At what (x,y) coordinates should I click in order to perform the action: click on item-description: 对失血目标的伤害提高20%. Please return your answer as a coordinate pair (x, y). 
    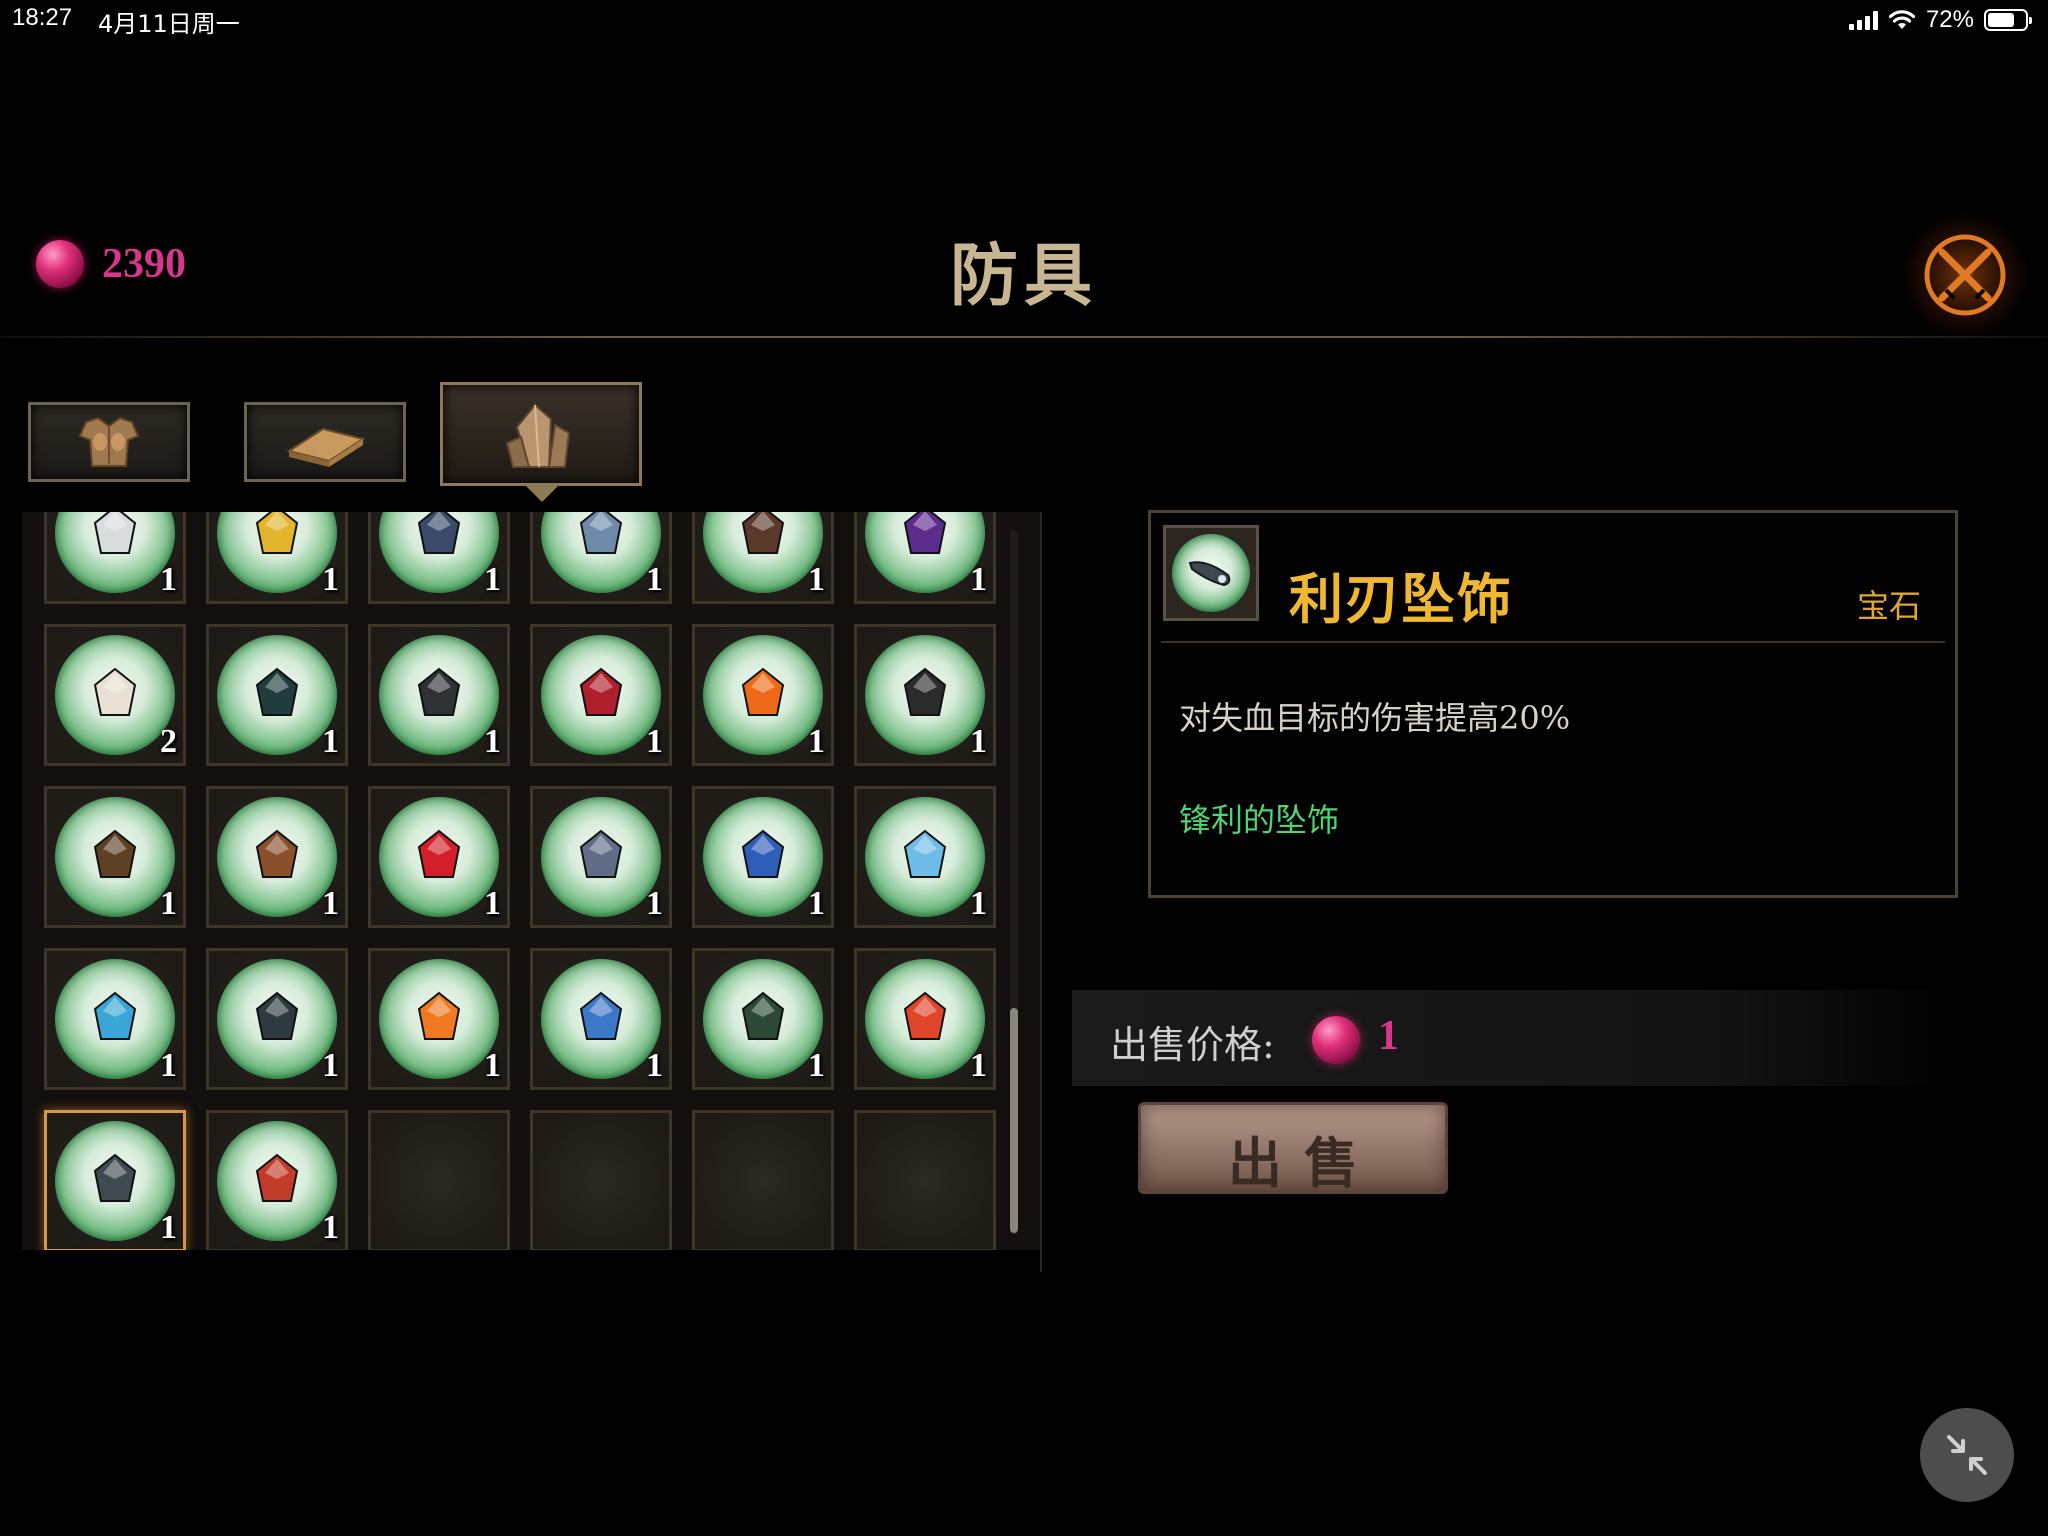
    Looking at the image, I should click on (1375, 718).